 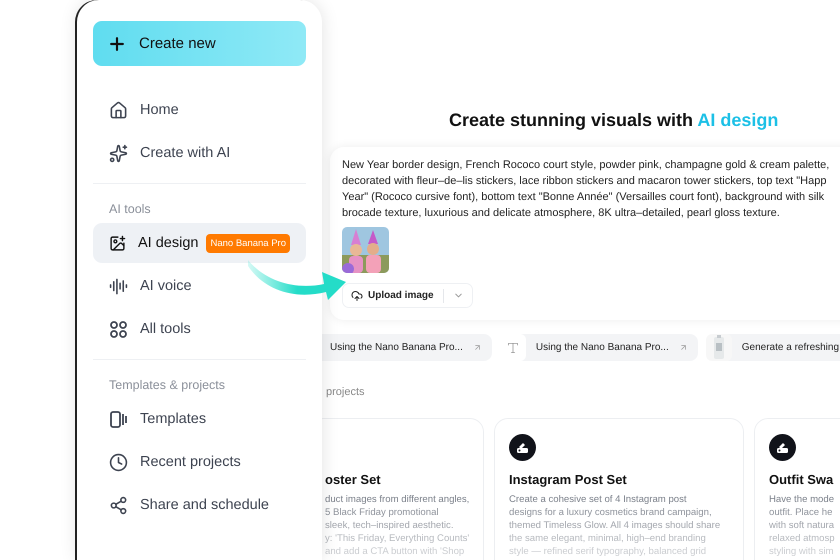 I want to click on audio-wave-icon, so click(x=118, y=286).